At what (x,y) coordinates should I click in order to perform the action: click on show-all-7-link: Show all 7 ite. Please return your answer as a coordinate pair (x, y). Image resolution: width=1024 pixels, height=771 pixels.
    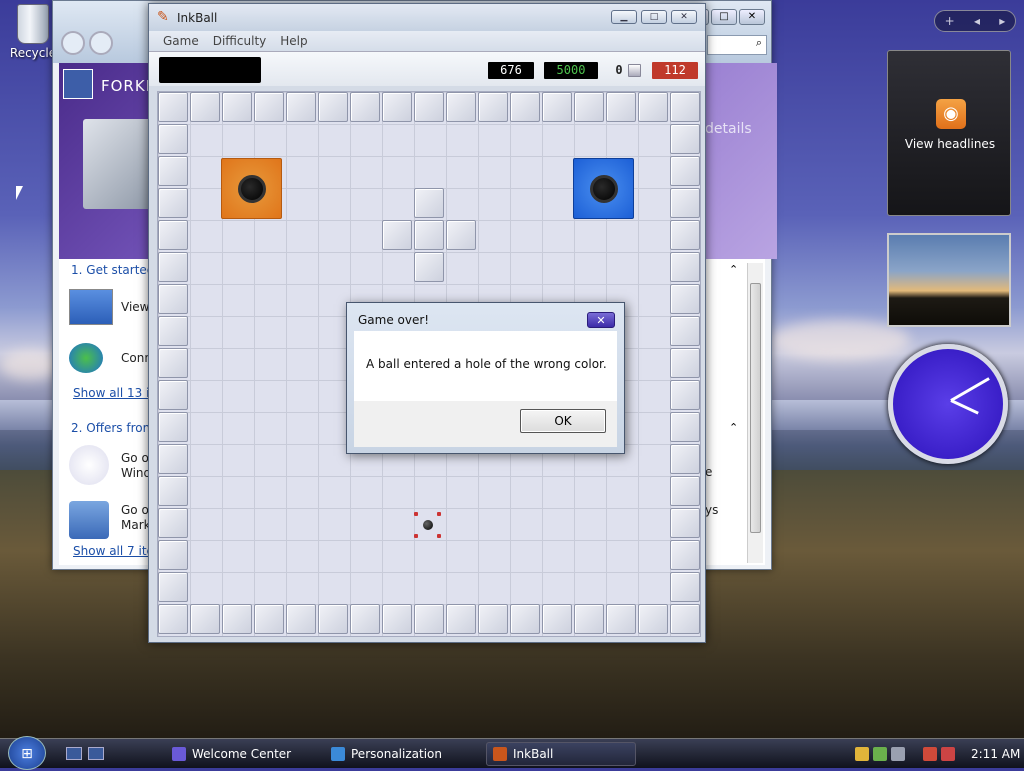
    Looking at the image, I should click on (113, 551).